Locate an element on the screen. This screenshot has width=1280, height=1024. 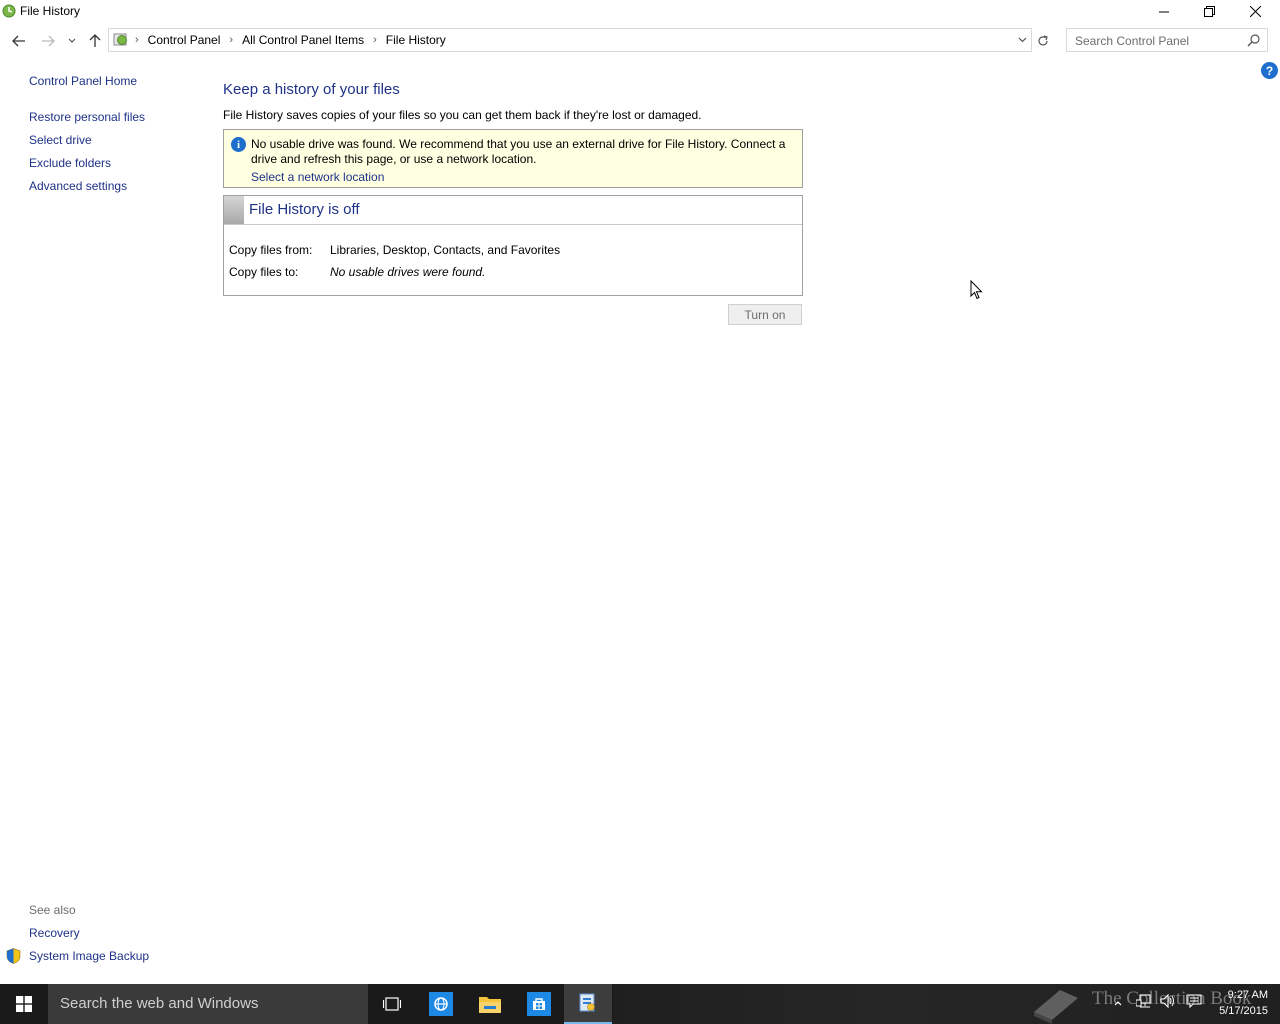
chevron-up-icon is located at coordinates (1118, 1003).